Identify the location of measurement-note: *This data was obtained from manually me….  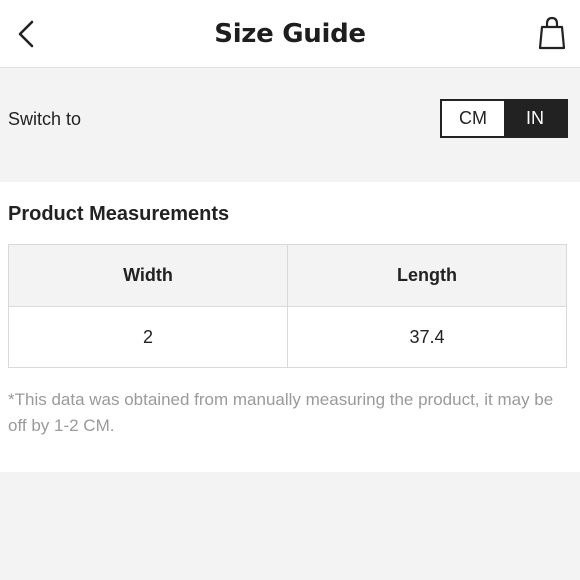
(281, 412).